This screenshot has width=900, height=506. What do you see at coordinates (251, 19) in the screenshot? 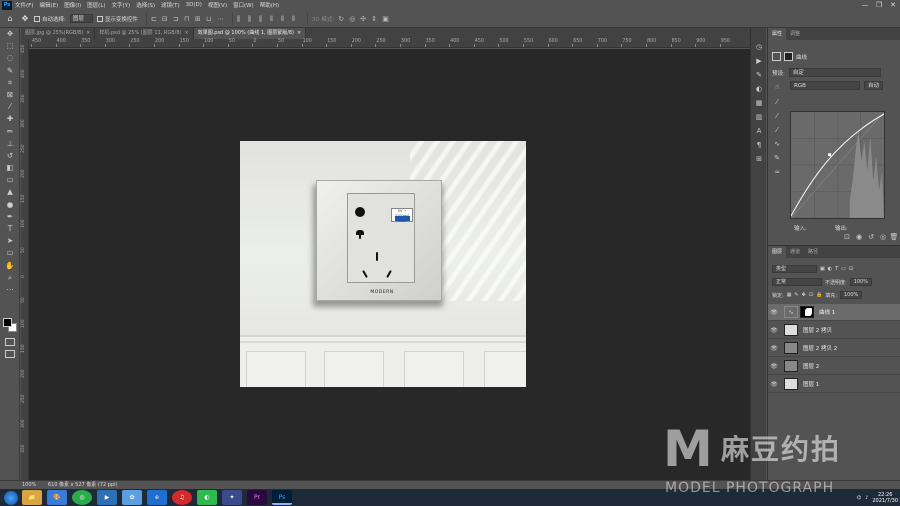
I see `distribute-vcenter-icon: ⫼` at bounding box center [251, 19].